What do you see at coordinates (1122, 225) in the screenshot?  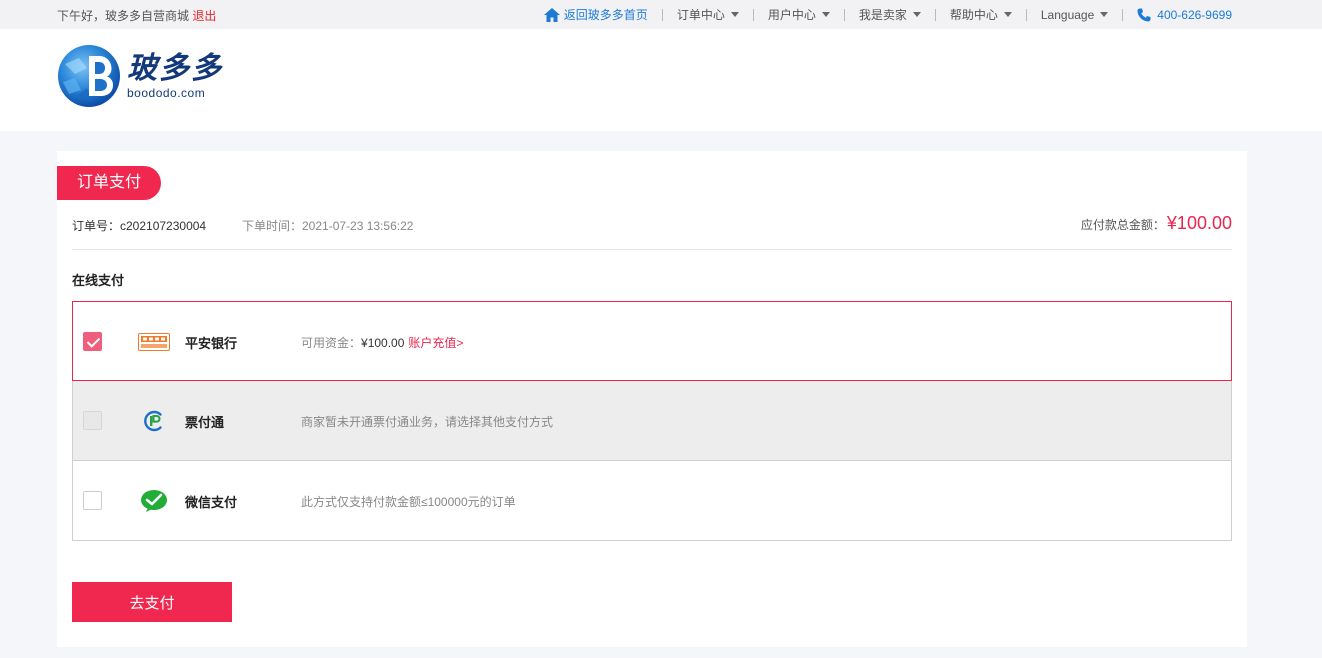 I see `total-label: 应付款总金额：` at bounding box center [1122, 225].